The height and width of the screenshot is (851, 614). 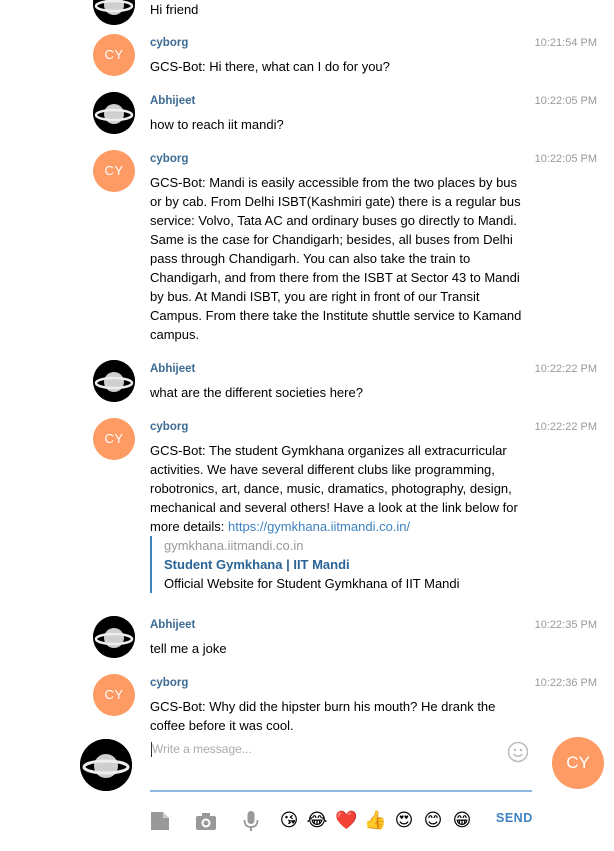 I want to click on message-time: 10:22:36 PM, so click(x=565, y=683).